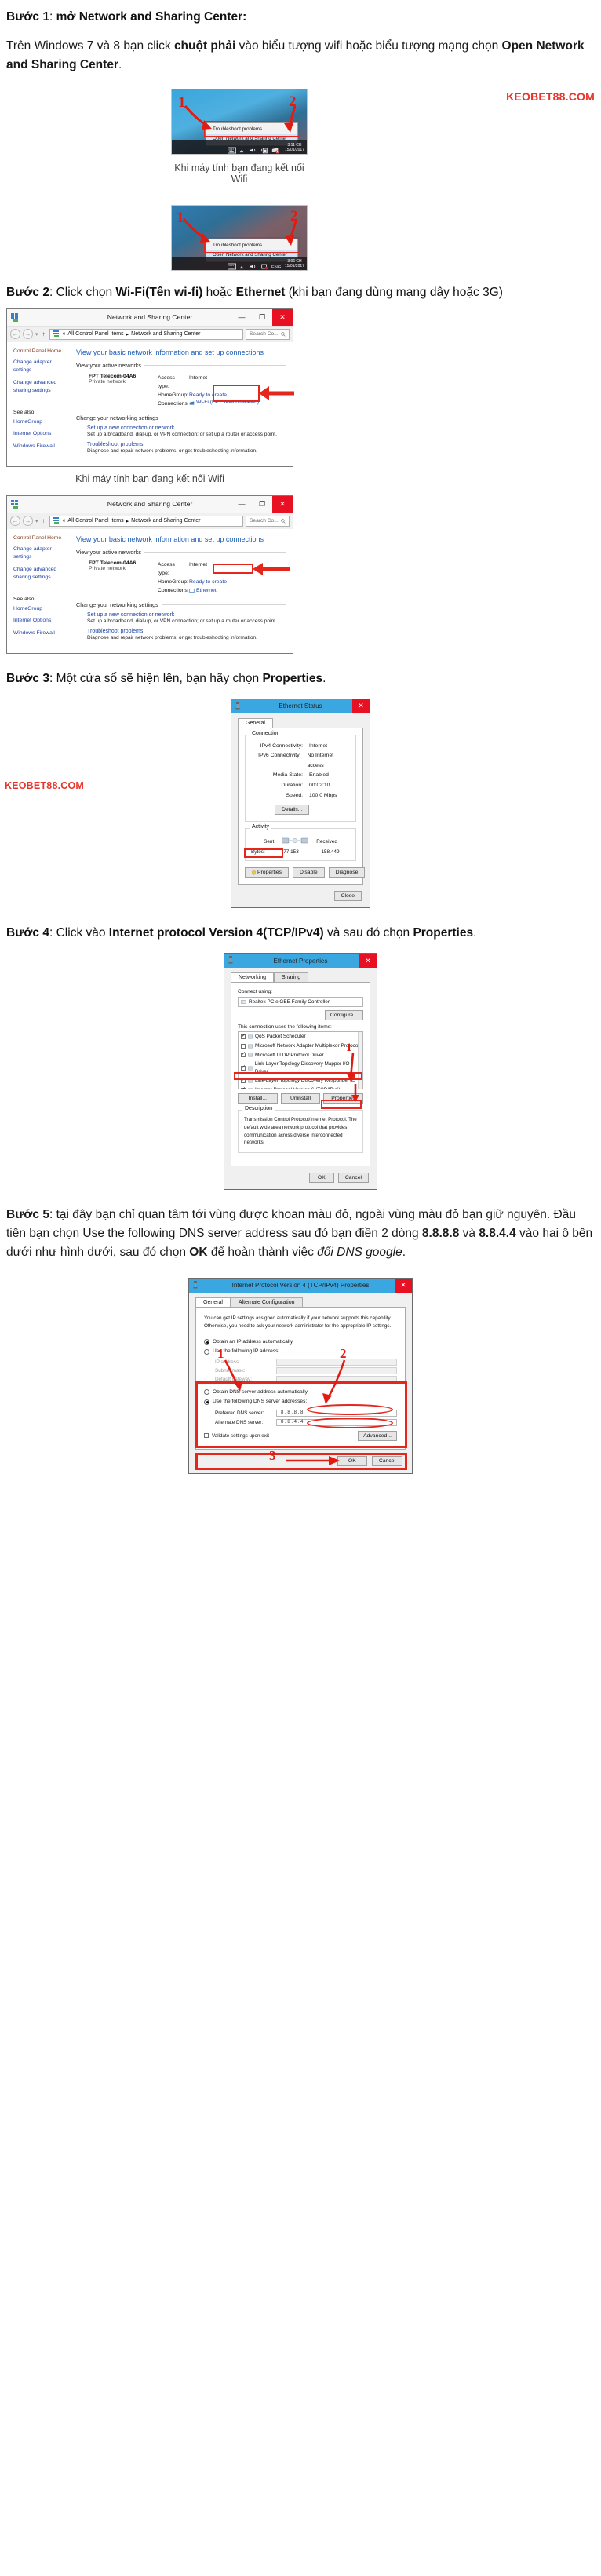 The width and height of the screenshot is (601, 2576). Describe the element at coordinates (321, 1177) in the screenshot. I see `eth-props-ok-button: OK` at that location.